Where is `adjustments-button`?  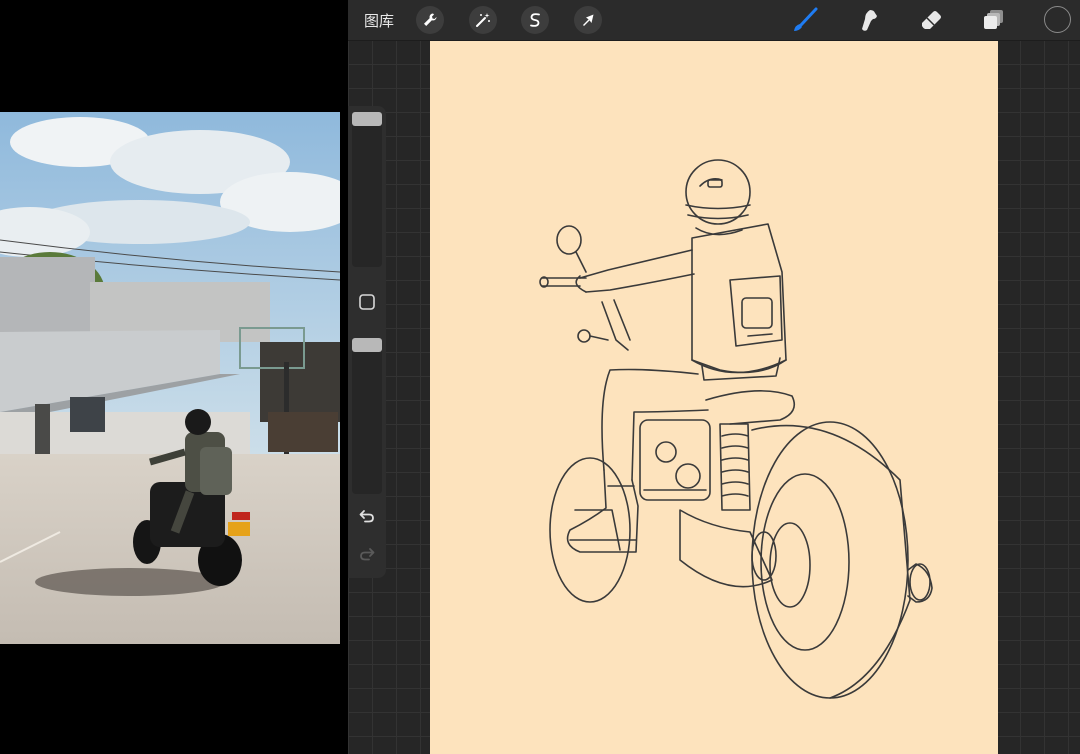
adjustments-button is located at coordinates (483, 20).